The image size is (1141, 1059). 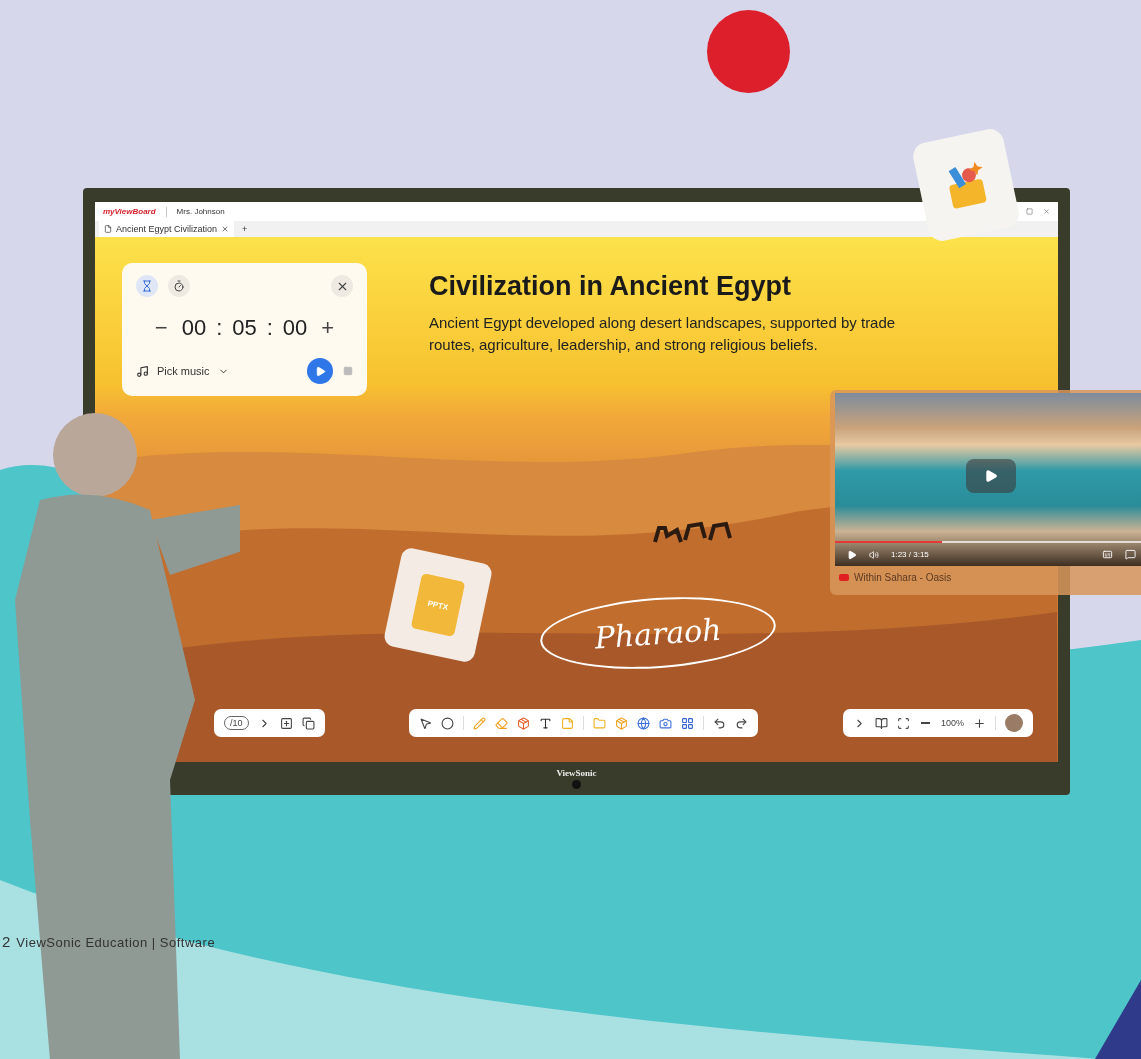 I want to click on globe-tool, so click(x=644, y=723).